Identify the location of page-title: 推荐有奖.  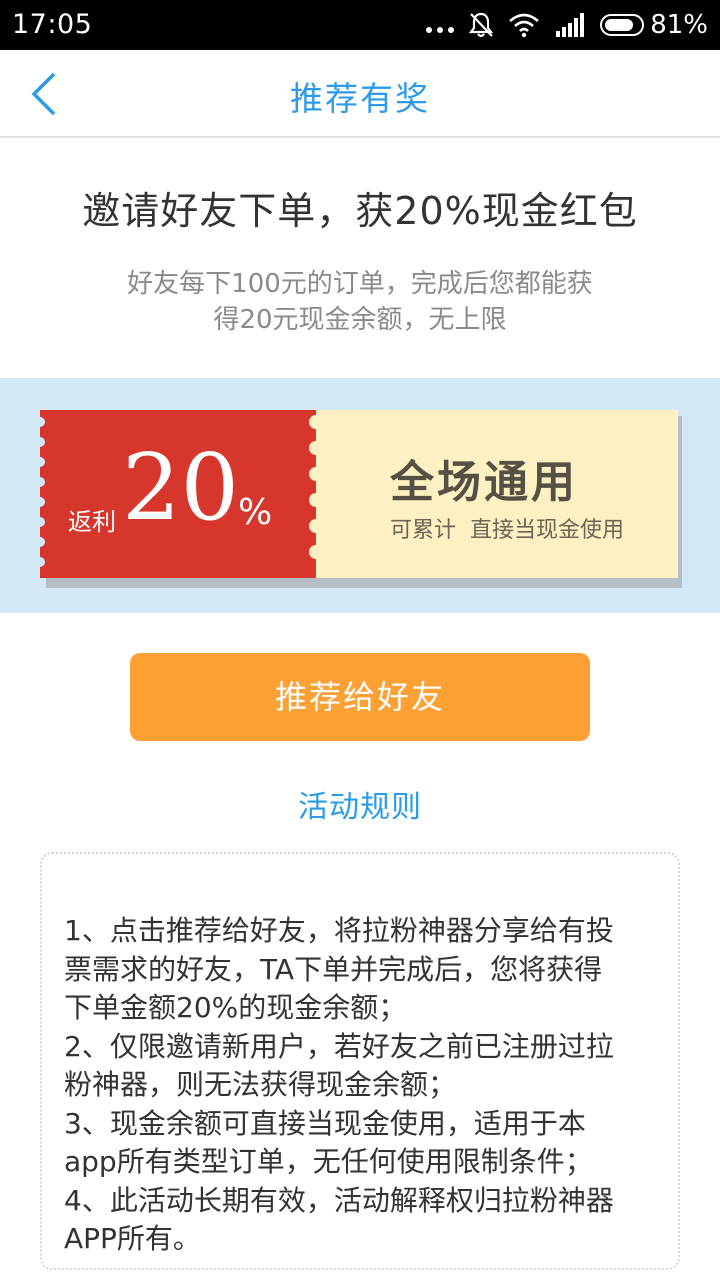
(360, 98).